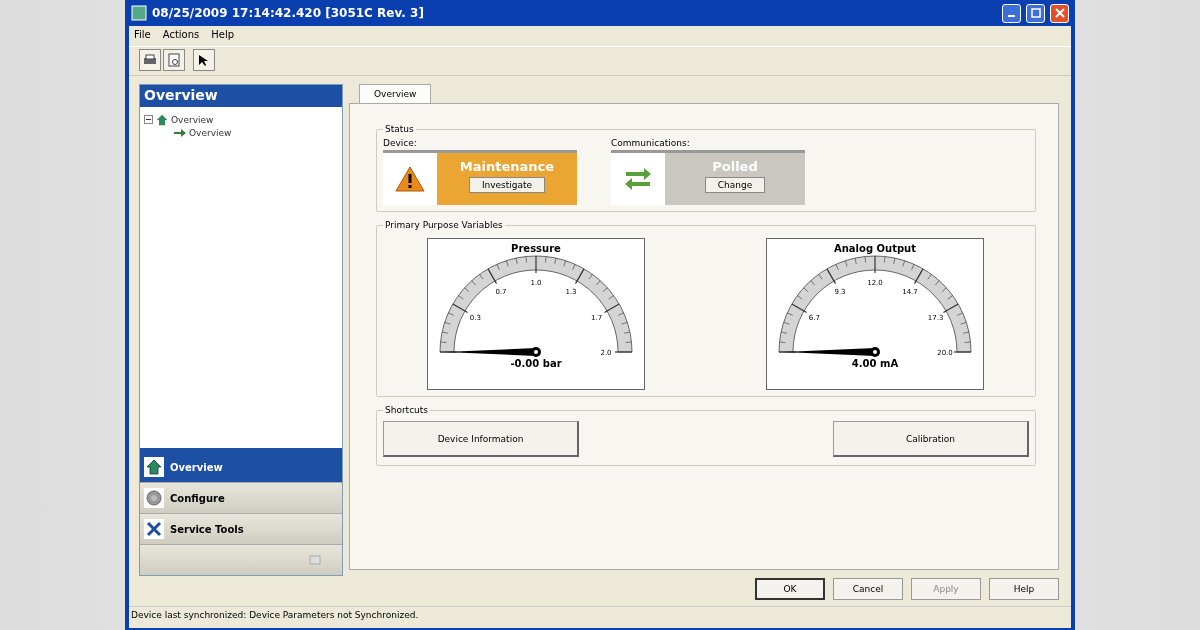 This screenshot has height=630, width=1200. I want to click on gauge-reading: 4.00 mA, so click(875, 364).